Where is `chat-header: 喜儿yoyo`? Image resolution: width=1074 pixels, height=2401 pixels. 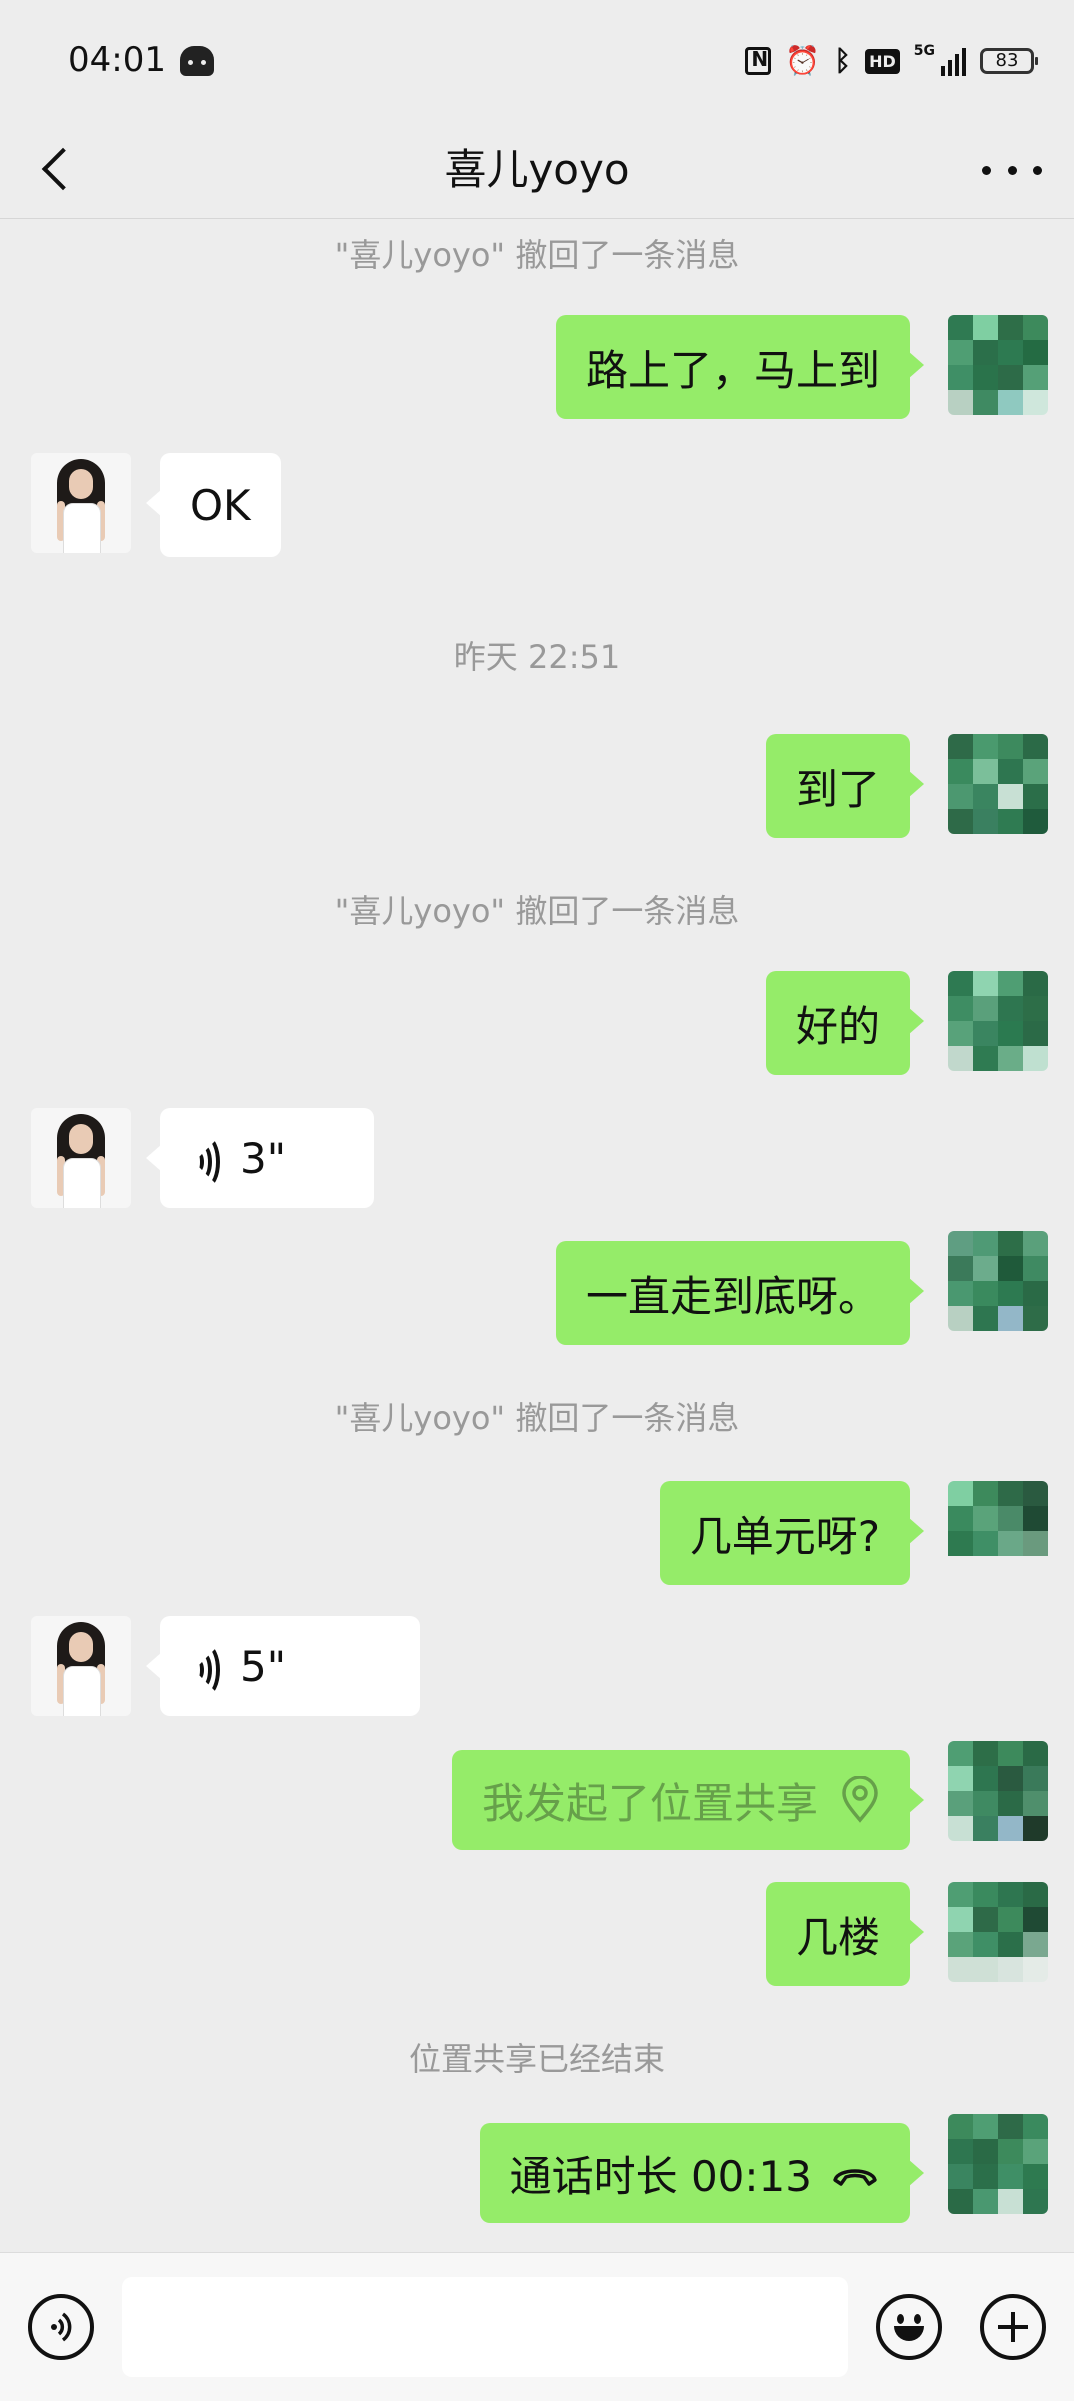 chat-header: 喜儿yoyo is located at coordinates (537, 169).